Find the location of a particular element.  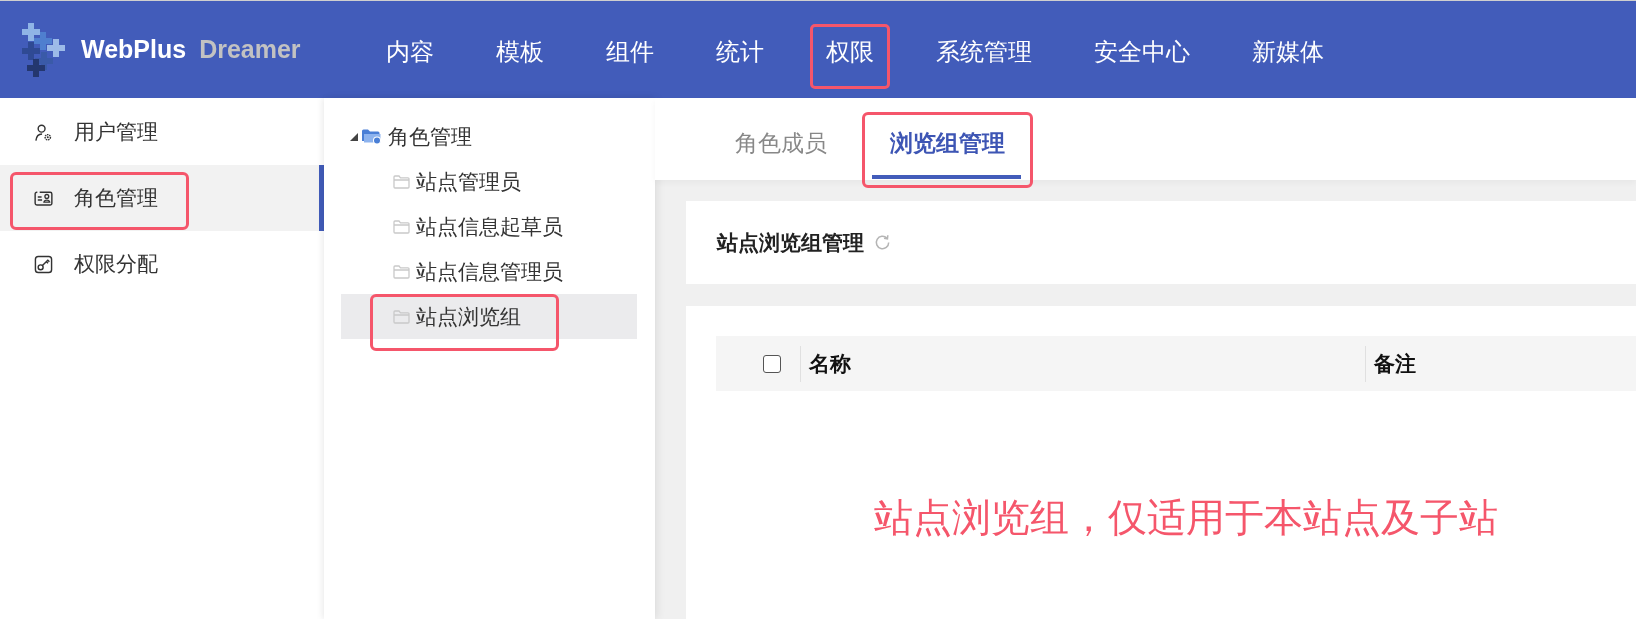

tree-item: 站点信息起草员 is located at coordinates (489, 226).